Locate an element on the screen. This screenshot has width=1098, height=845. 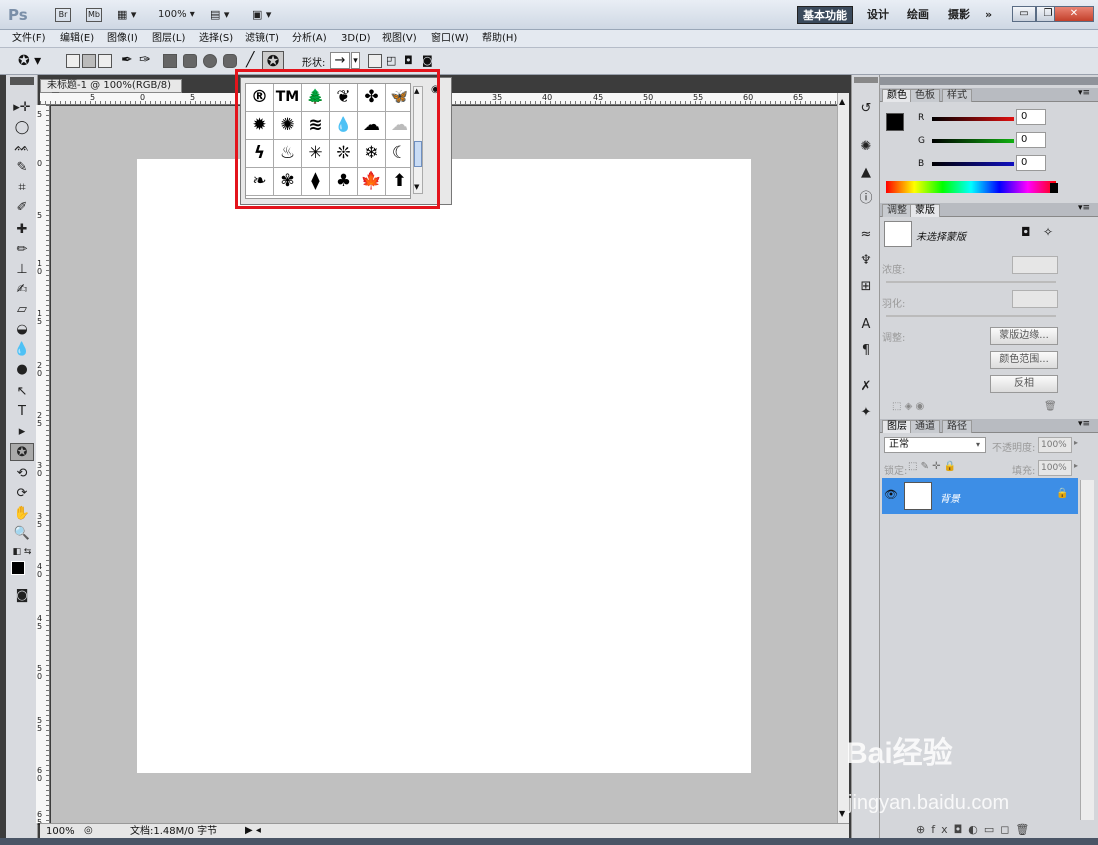
vector-mask-icon: ✧ is located at coordinates (1048, 232).